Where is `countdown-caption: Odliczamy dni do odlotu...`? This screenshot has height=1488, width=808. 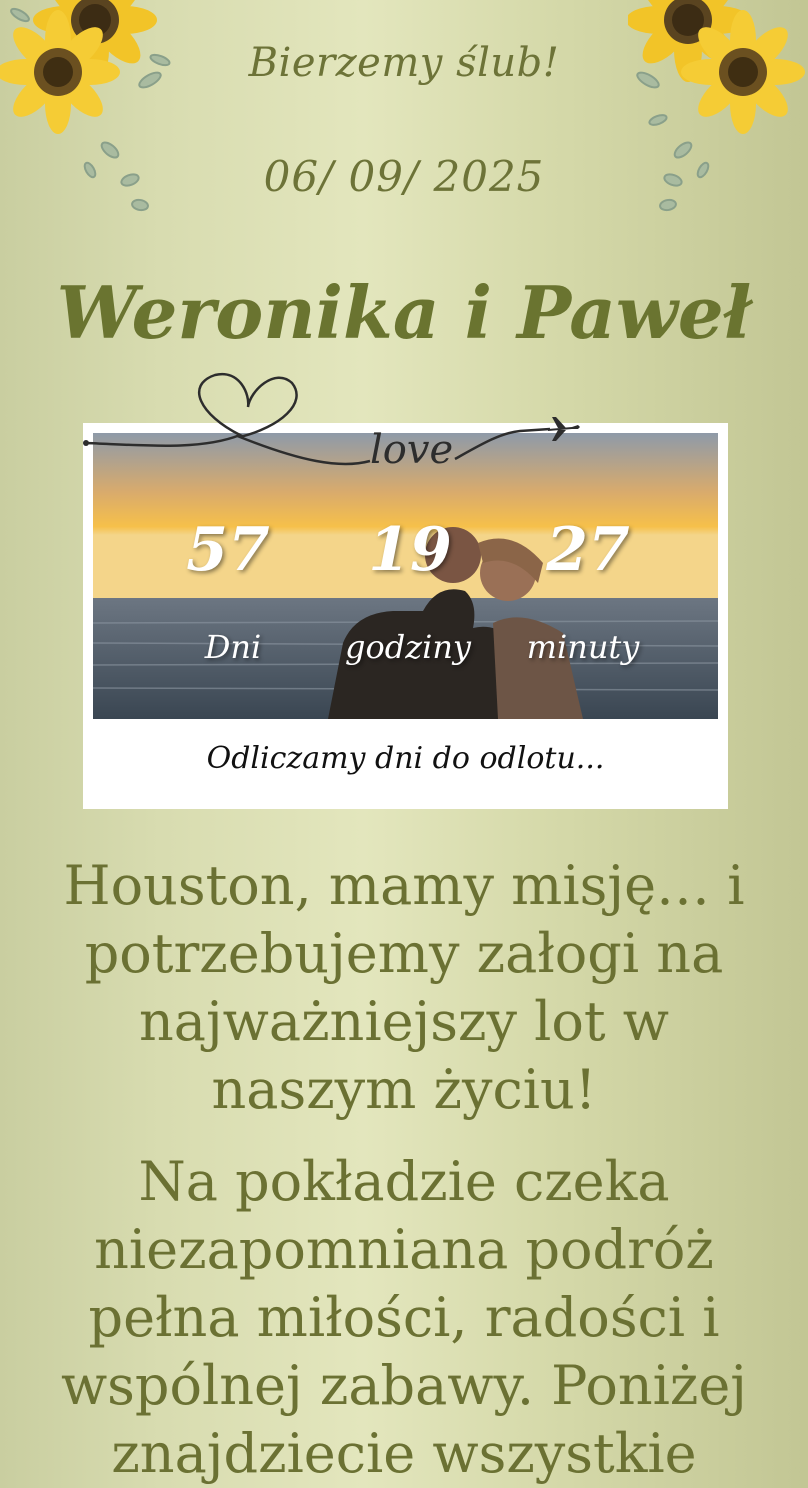
countdown-caption: Odliczamy dni do odlotu... is located at coordinates (405, 758).